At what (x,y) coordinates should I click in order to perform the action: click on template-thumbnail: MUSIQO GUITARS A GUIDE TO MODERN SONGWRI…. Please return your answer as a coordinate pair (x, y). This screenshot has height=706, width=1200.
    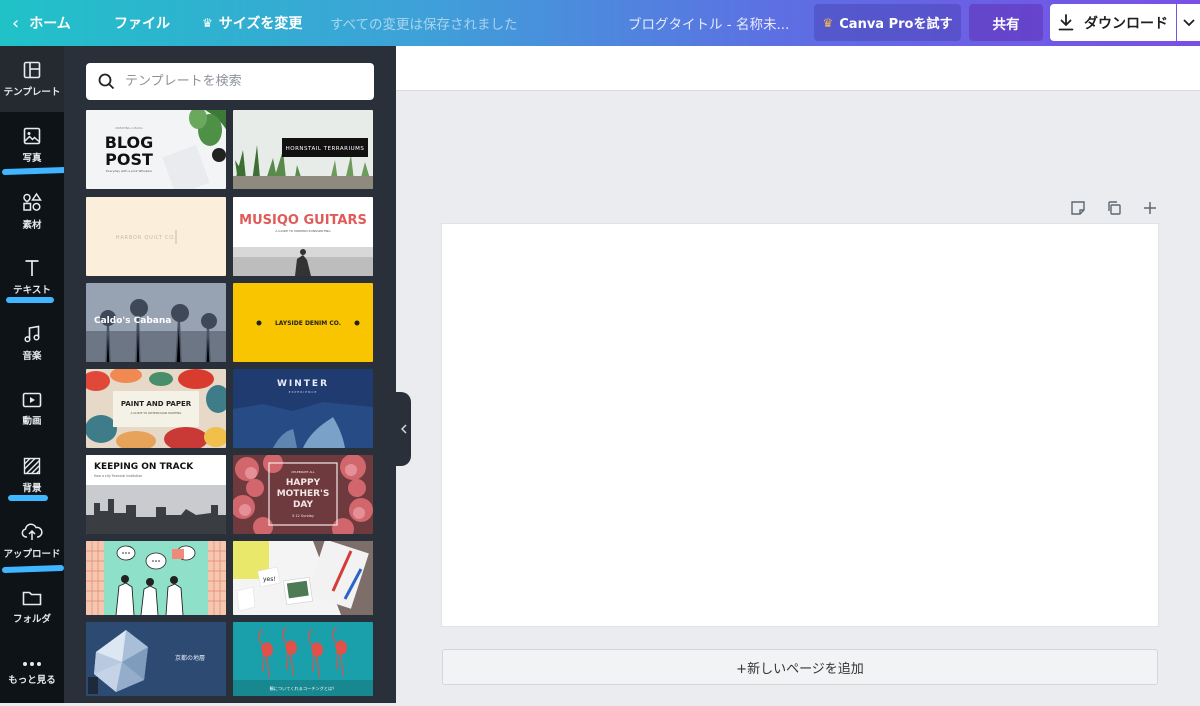
    Looking at the image, I should click on (303, 236).